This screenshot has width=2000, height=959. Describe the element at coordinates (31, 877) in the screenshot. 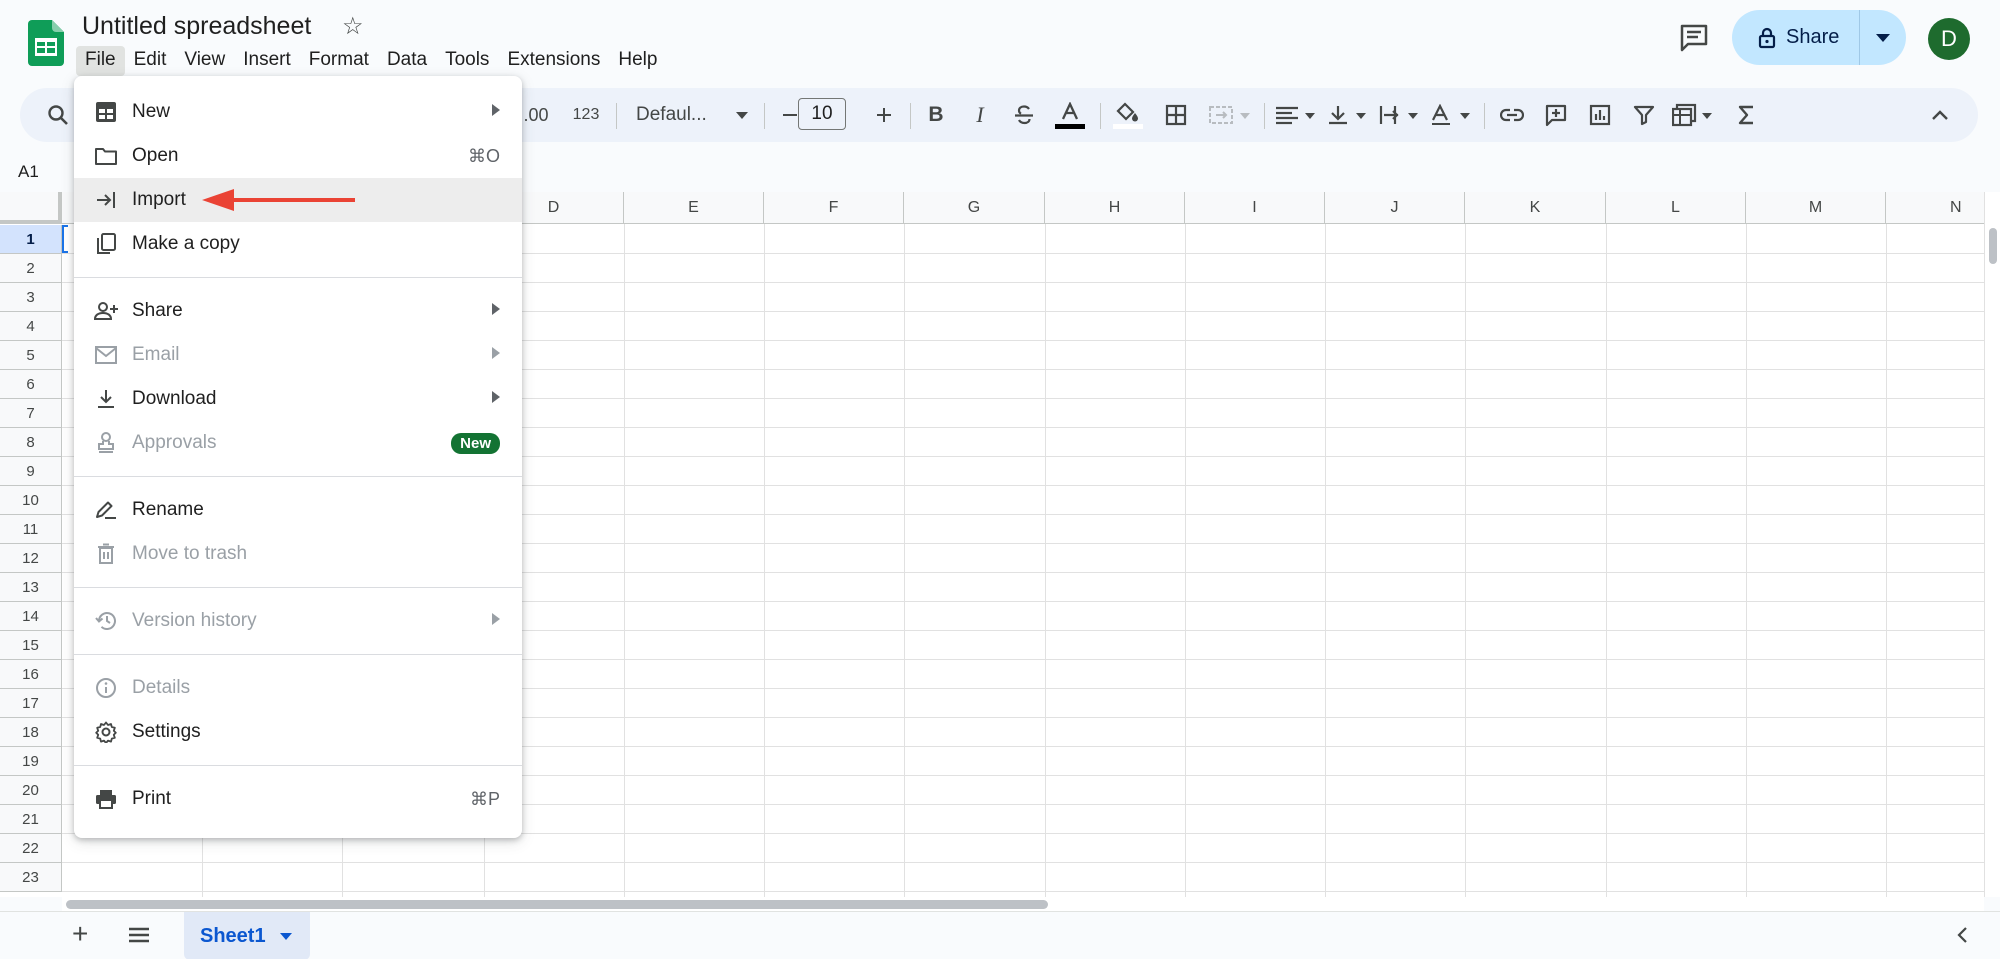

I see `row-header: 23` at that location.